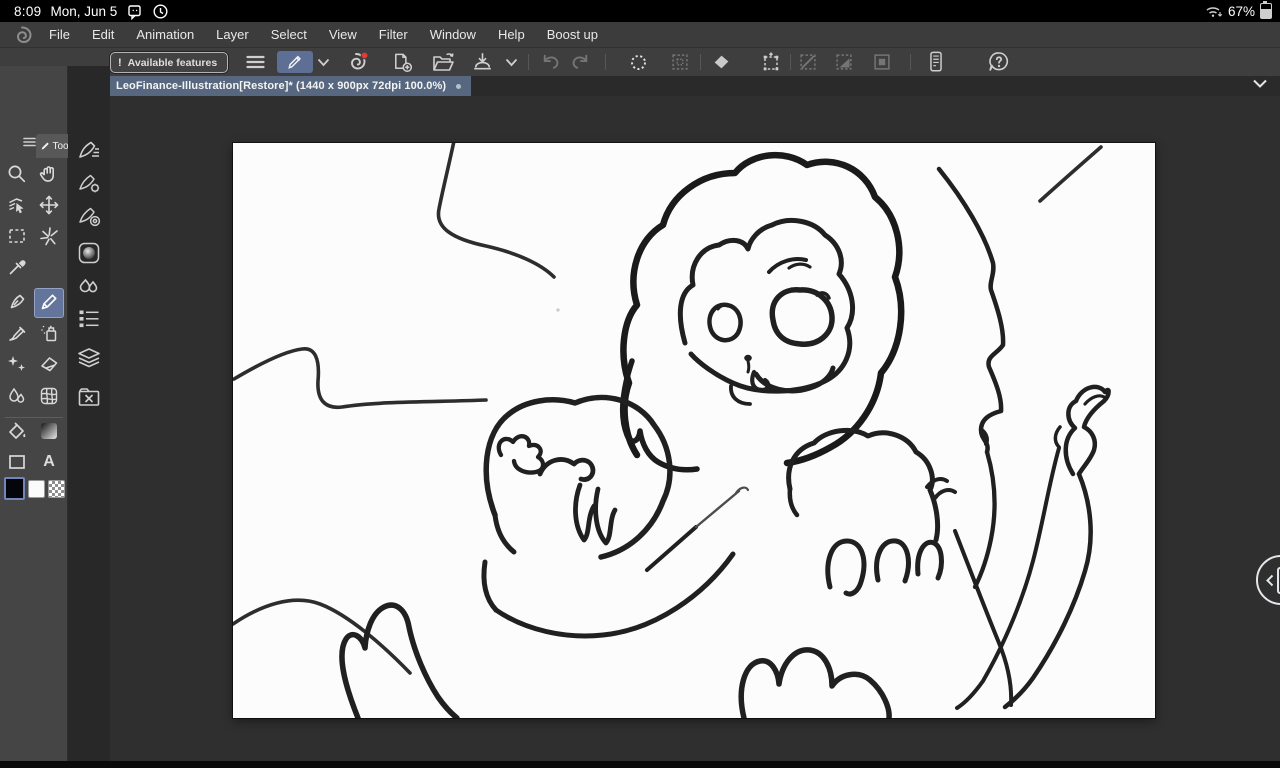 The image size is (1280, 768). What do you see at coordinates (89, 319) in the screenshot?
I see `subtool-list-icon` at bounding box center [89, 319].